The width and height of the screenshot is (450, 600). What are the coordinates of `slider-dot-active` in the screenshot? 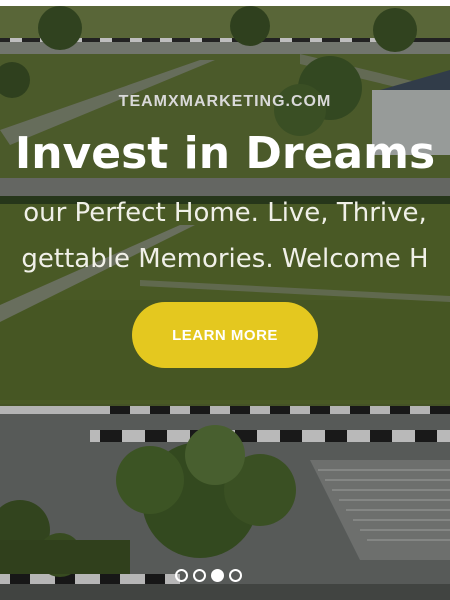 It's located at (217, 575).